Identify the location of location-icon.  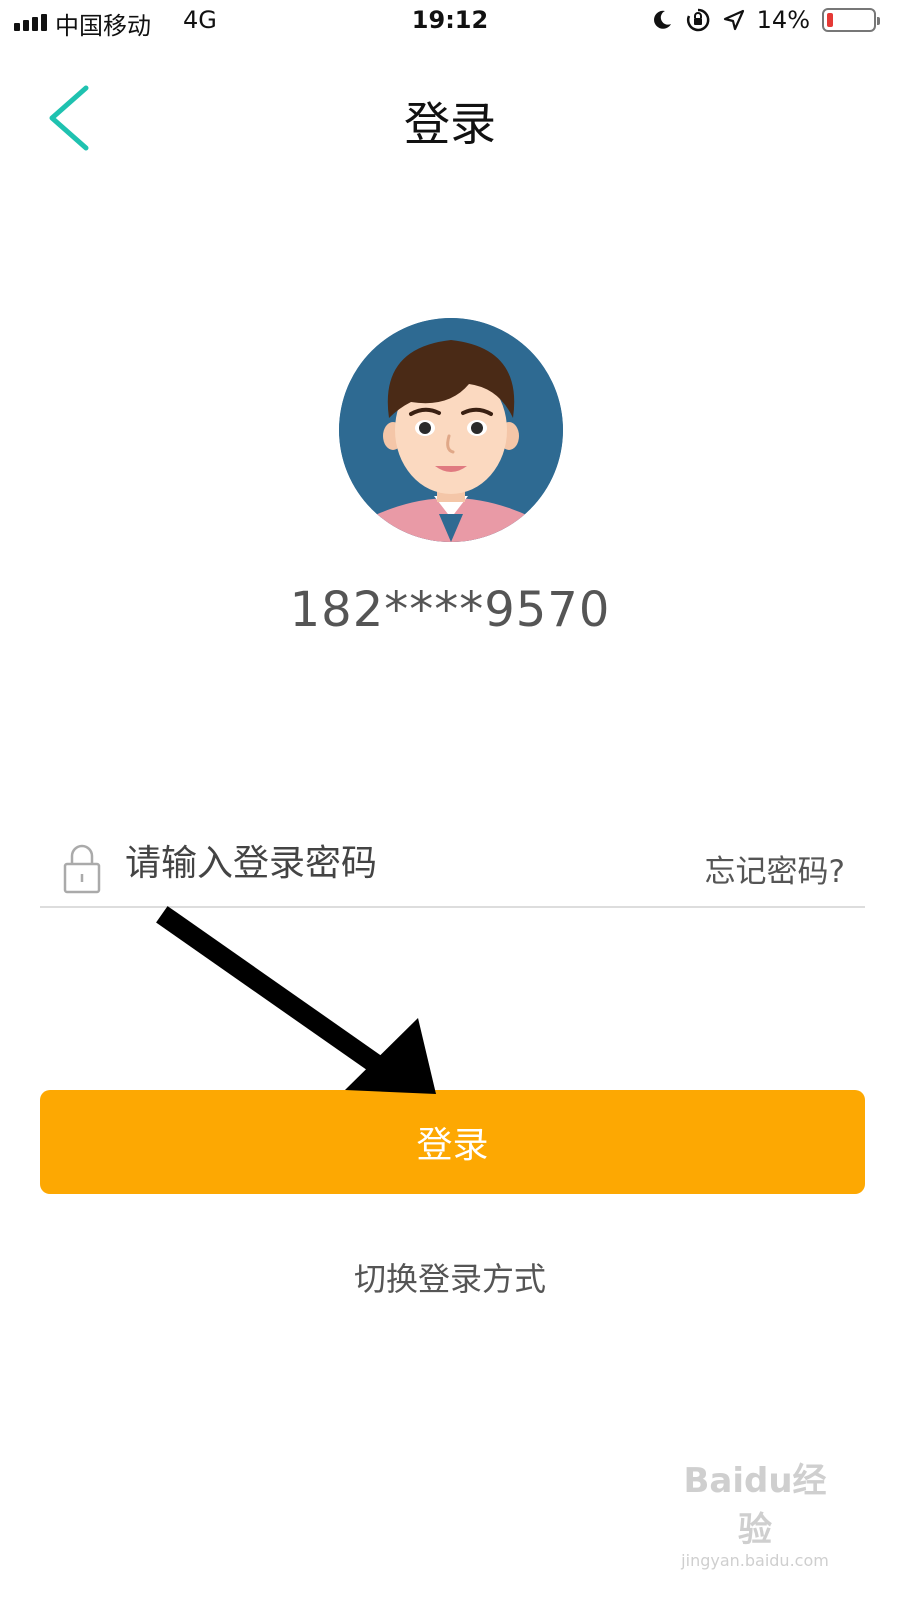
(733, 20).